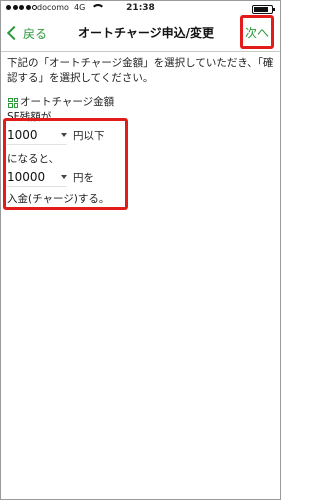  What do you see at coordinates (67, 102) in the screenshot?
I see `section-title-text: オートチャージ金額` at bounding box center [67, 102].